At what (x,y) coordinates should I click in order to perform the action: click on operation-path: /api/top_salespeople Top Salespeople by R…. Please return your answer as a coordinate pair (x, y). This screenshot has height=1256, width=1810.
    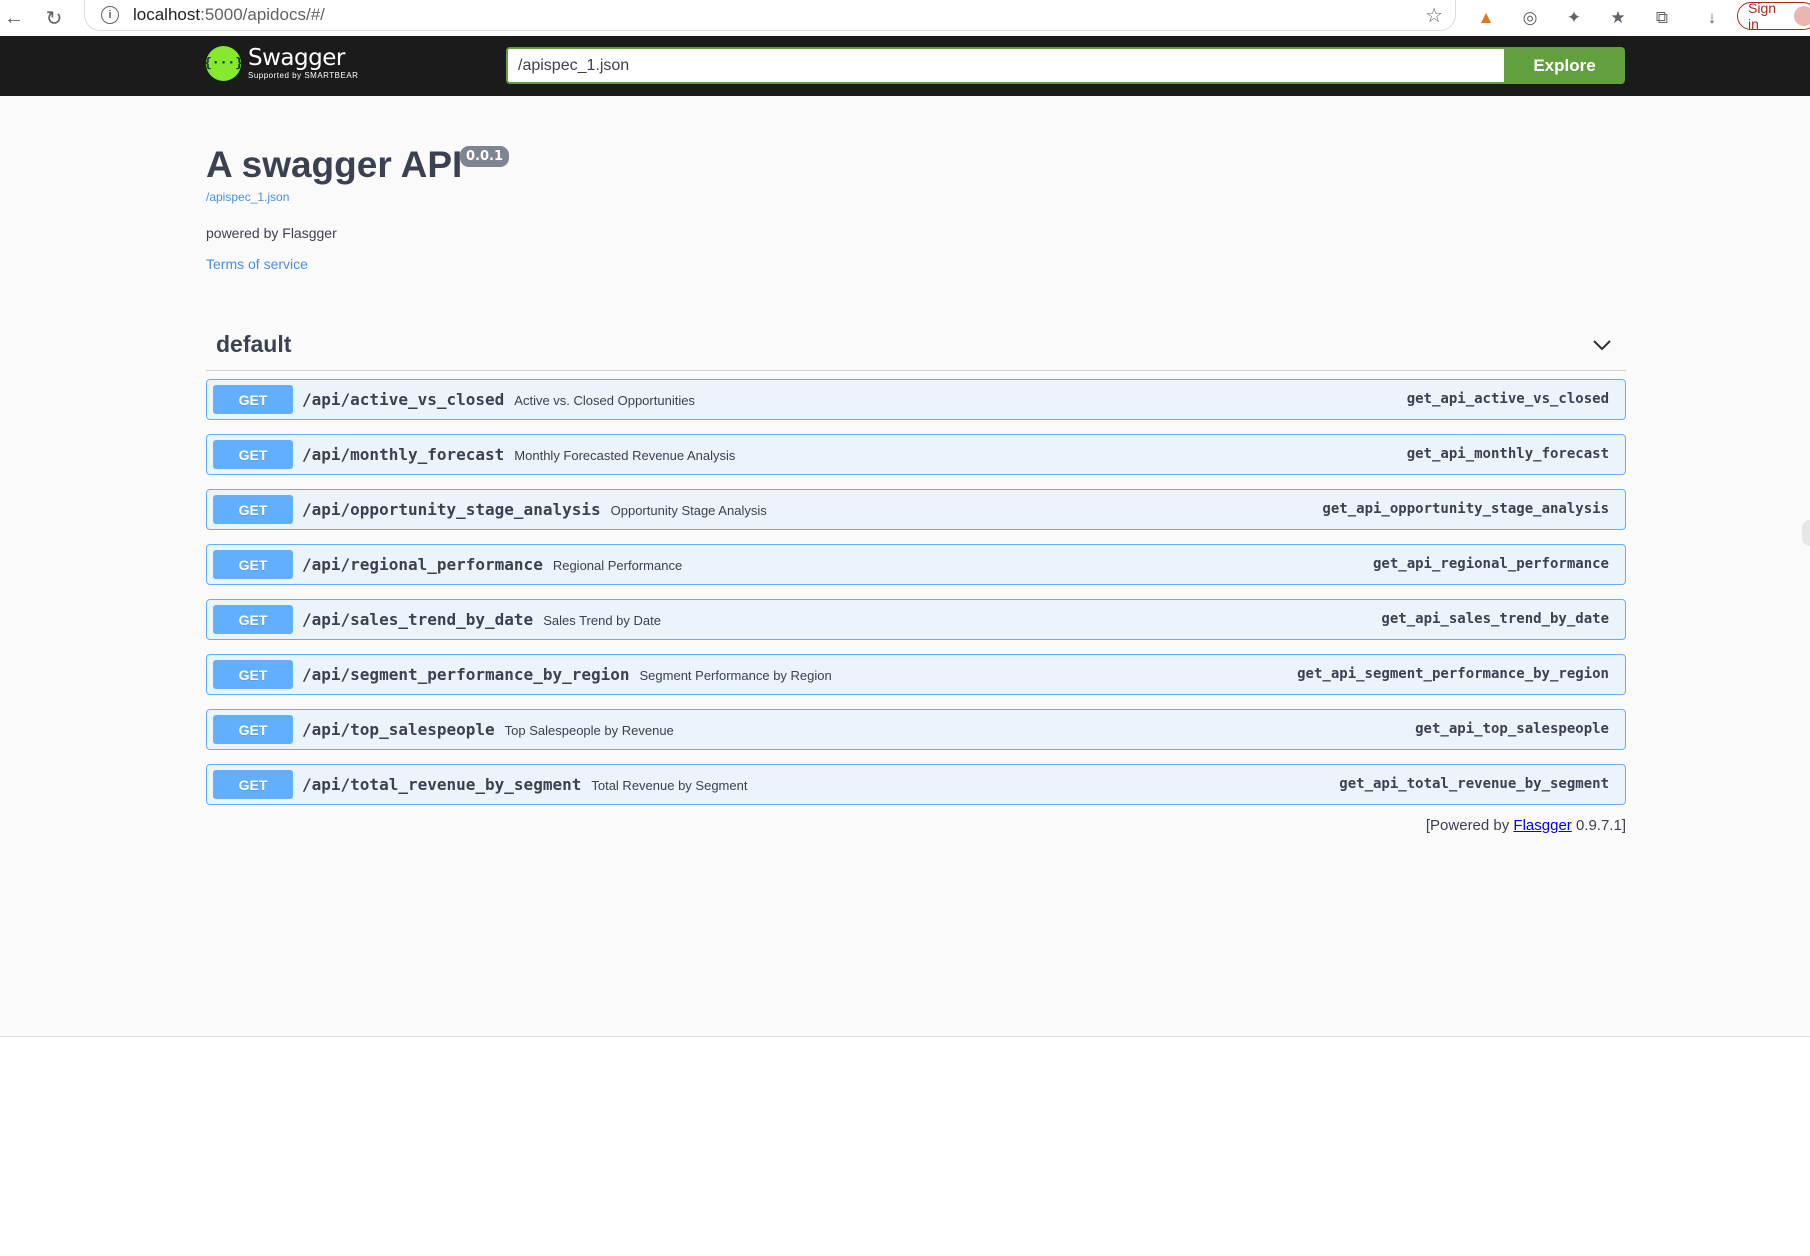
    Looking at the image, I should click on (488, 729).